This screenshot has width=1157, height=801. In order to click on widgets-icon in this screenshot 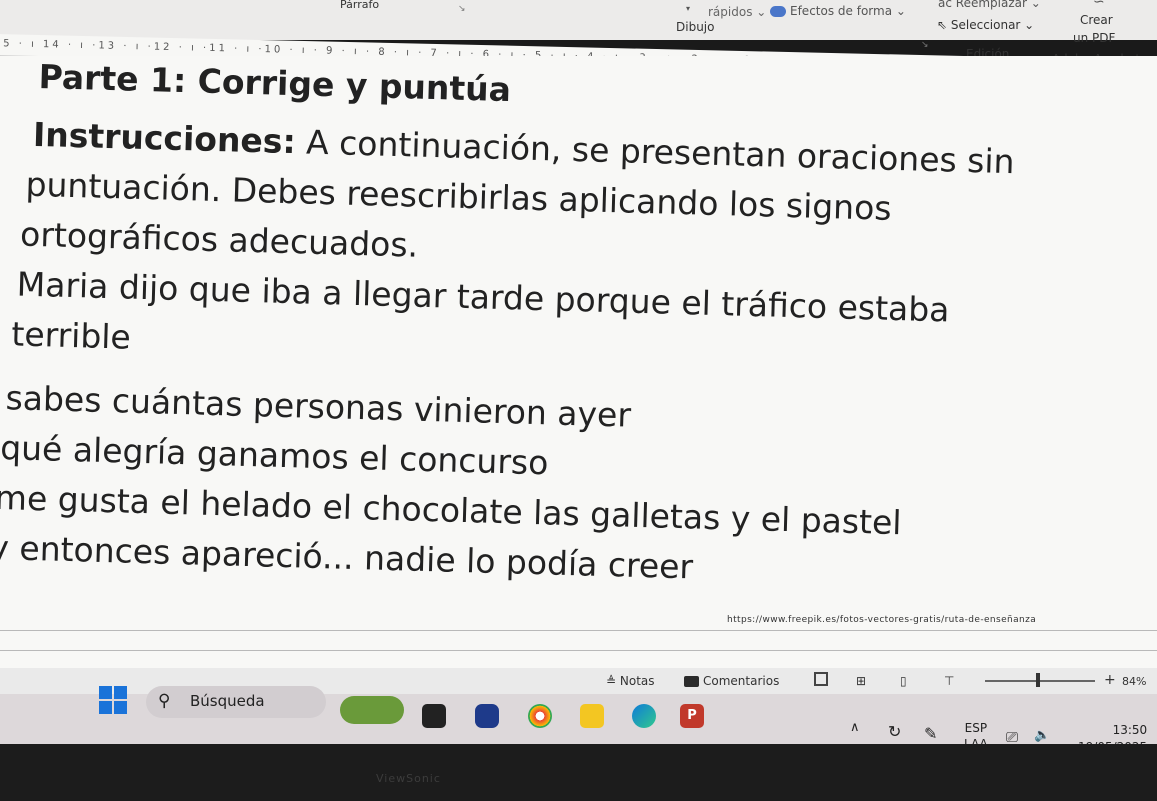, I will do `click(372, 710)`.